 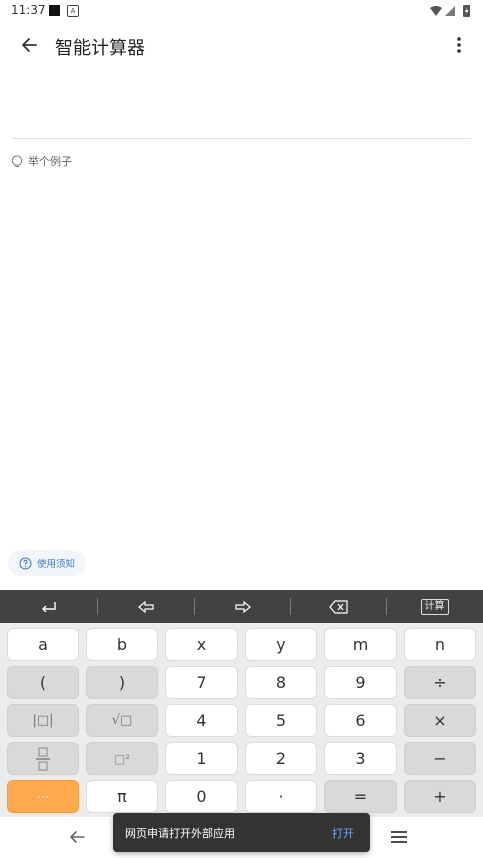 What do you see at coordinates (122, 644) in the screenshot?
I see `key-b: b` at bounding box center [122, 644].